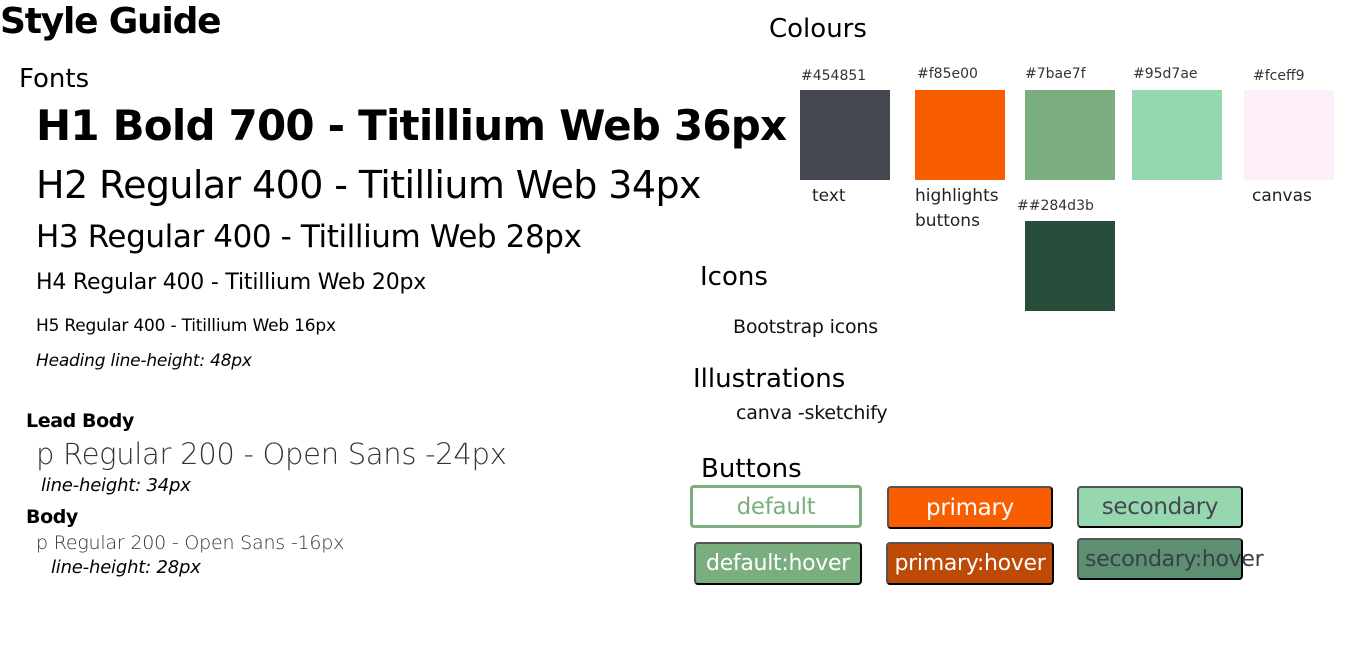  What do you see at coordinates (1055, 74) in the screenshot?
I see `hex-label-7bae7f: #7bae7f` at bounding box center [1055, 74].